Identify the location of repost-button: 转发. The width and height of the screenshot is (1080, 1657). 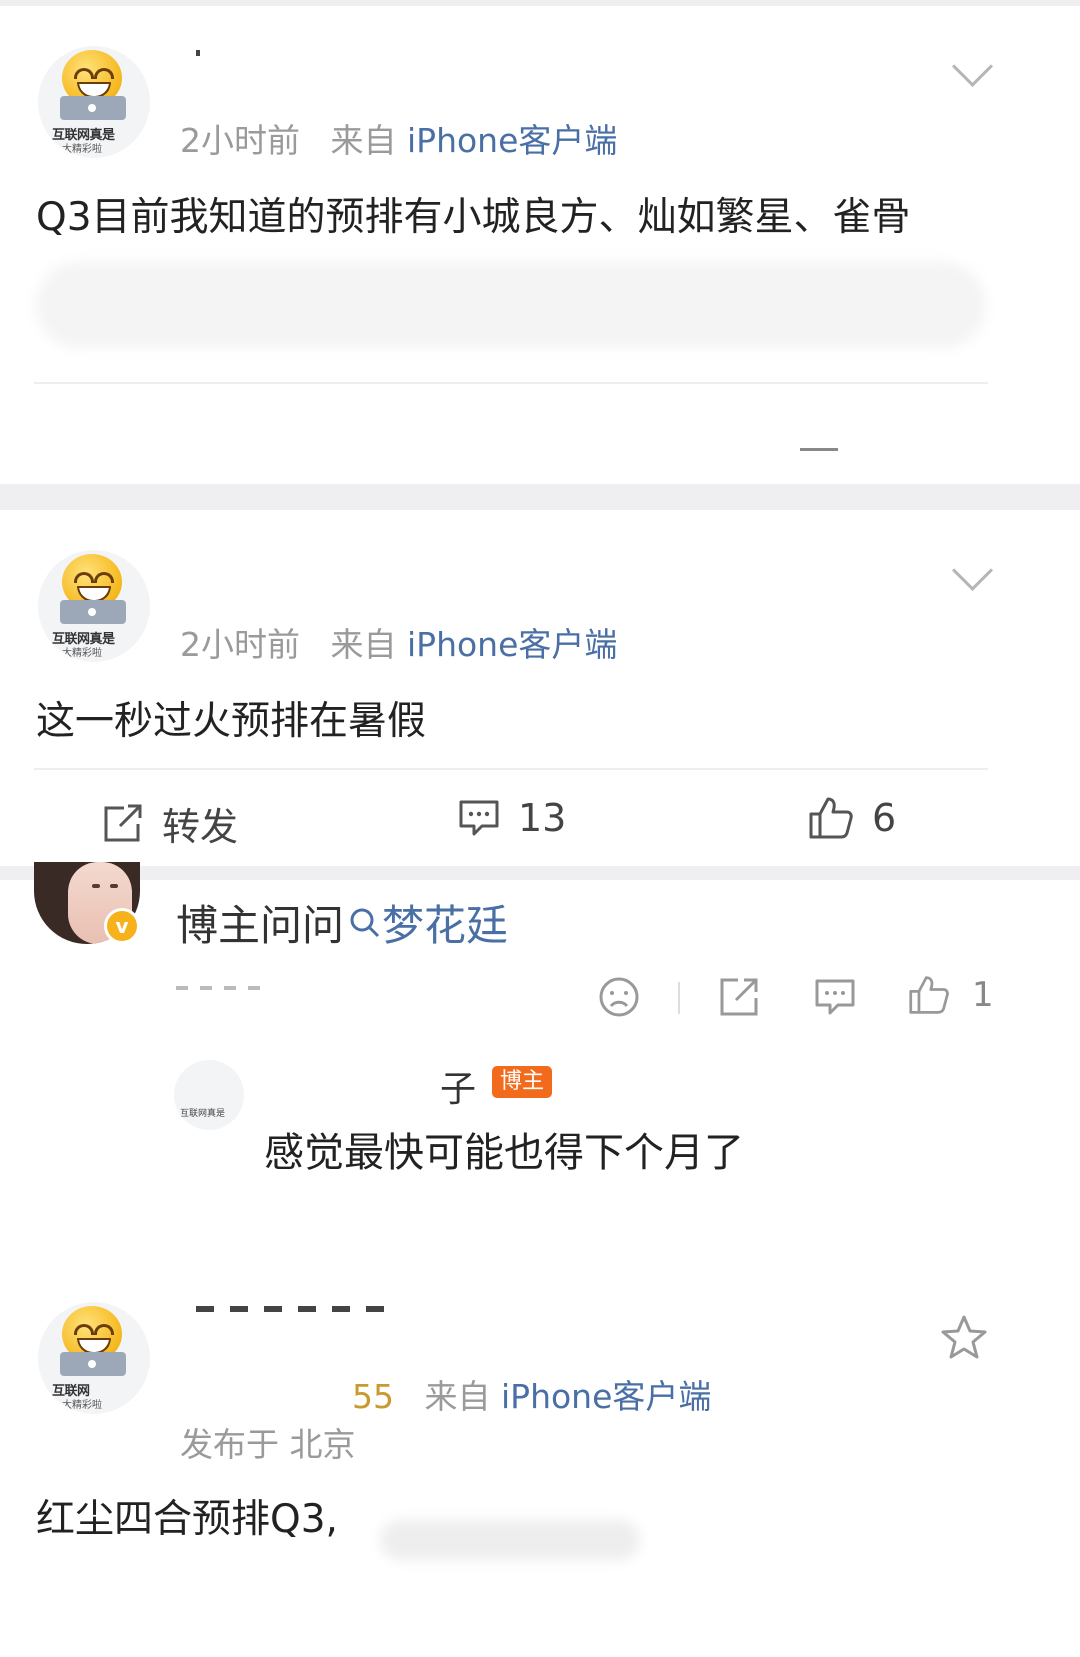
(170, 823).